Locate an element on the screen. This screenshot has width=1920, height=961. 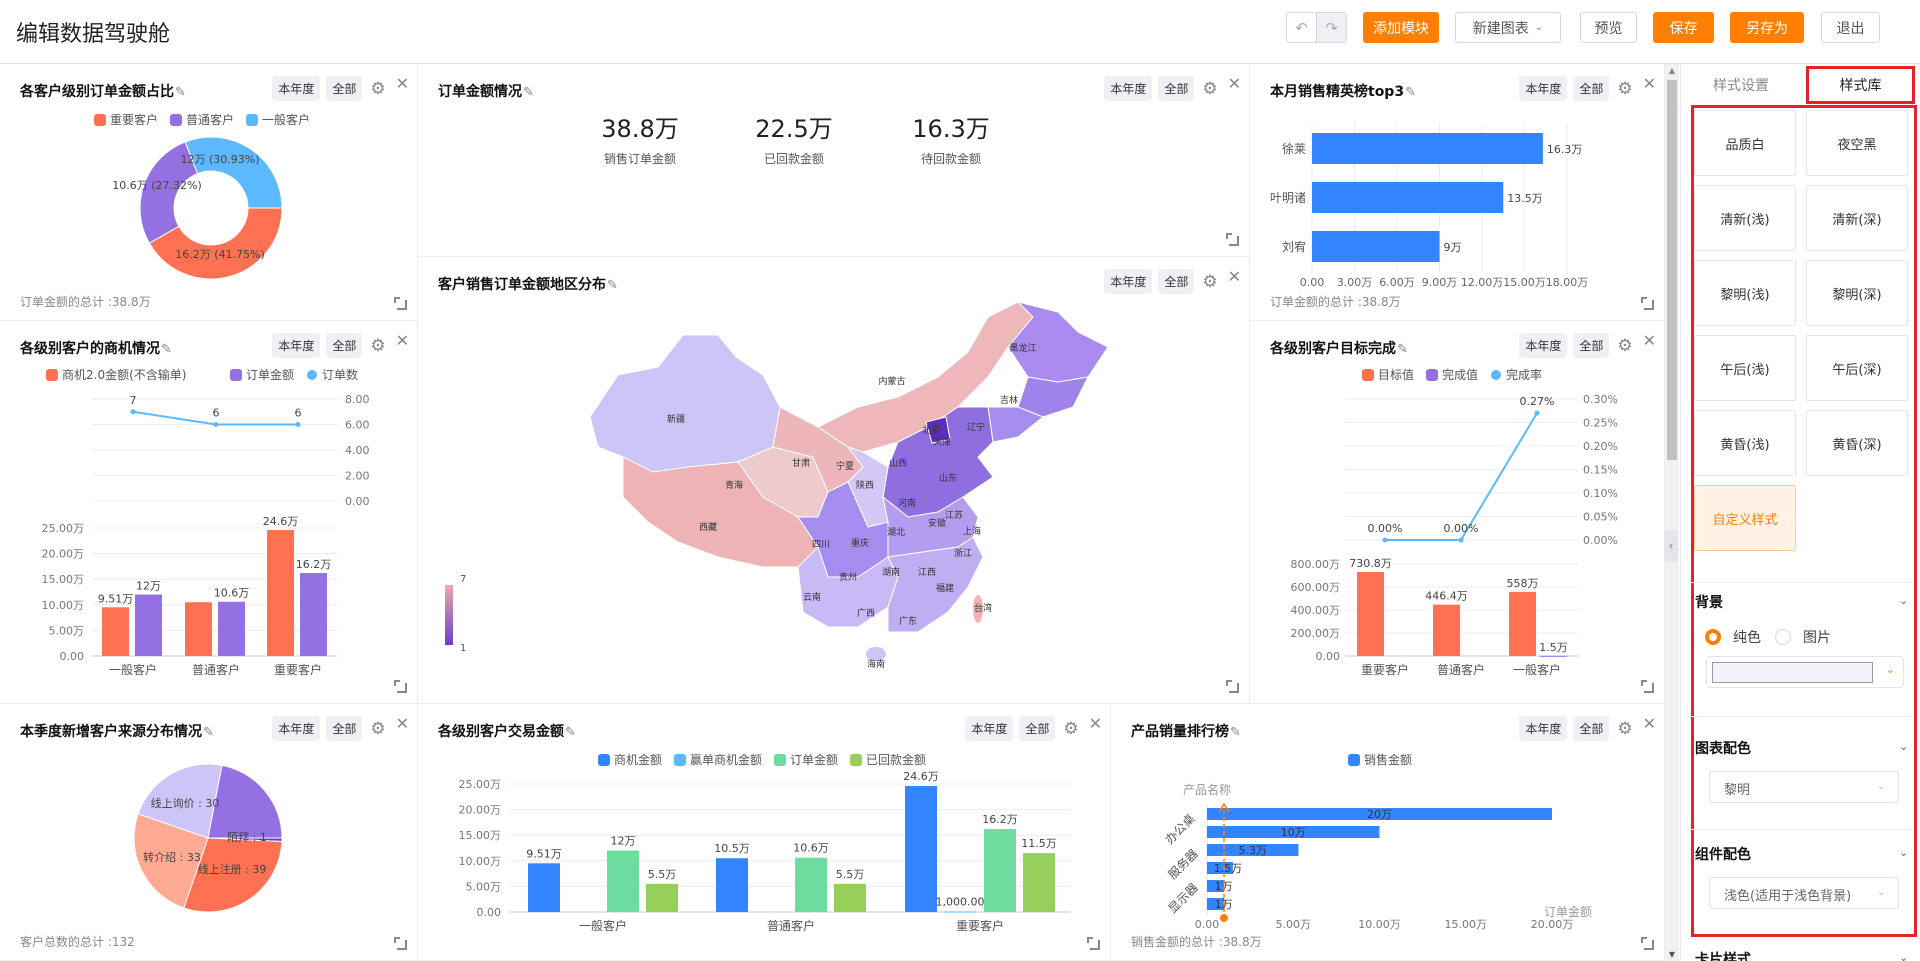
add-module-button: 添加模块 is located at coordinates (1401, 27).